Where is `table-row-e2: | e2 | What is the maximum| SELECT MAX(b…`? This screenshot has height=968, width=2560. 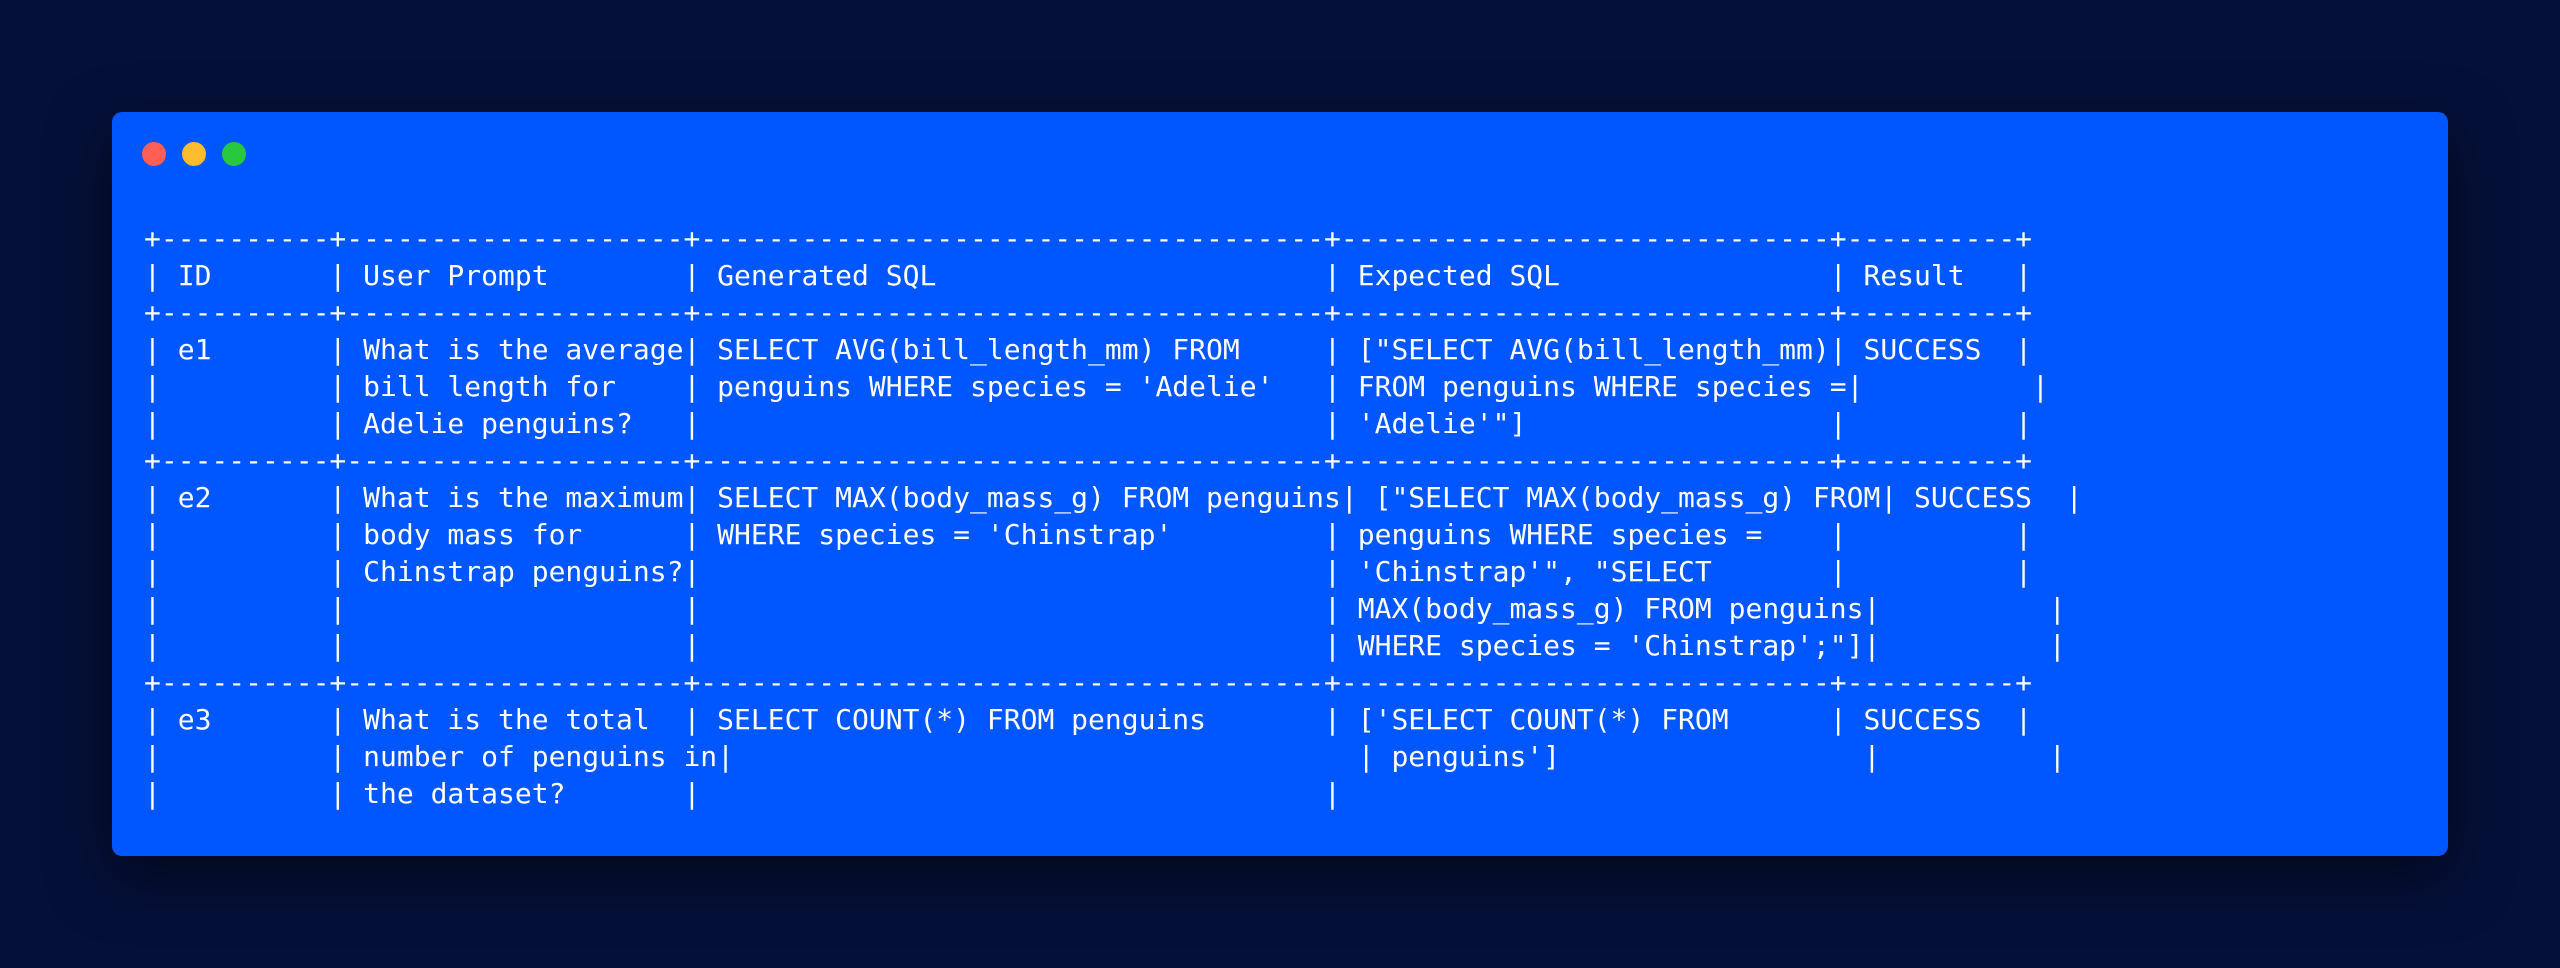
table-row-e2: | e2 | What is the maximum| SELECT MAX(b… is located at coordinates (1113, 497).